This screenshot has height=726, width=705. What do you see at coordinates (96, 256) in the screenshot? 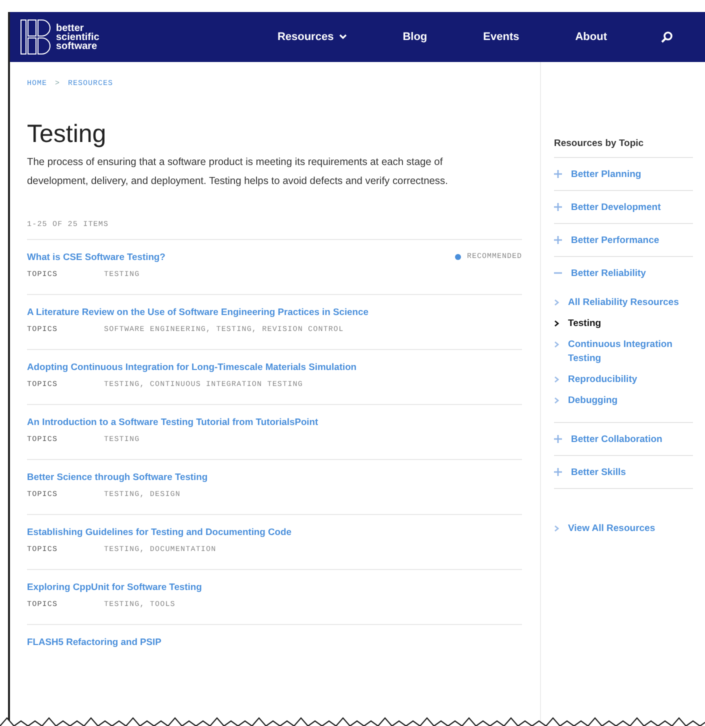
I see `resource-link: What is CSE Software Testing?` at bounding box center [96, 256].